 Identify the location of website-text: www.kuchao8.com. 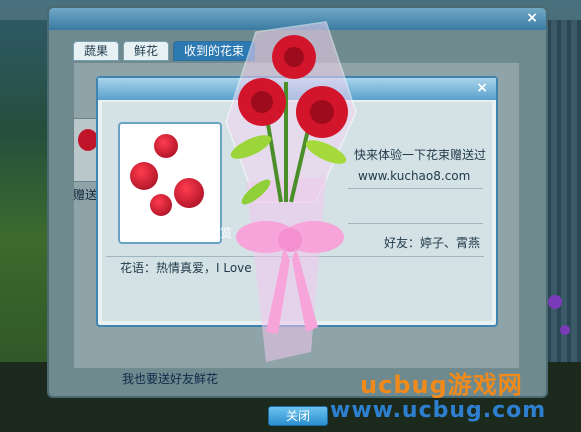
(414, 176).